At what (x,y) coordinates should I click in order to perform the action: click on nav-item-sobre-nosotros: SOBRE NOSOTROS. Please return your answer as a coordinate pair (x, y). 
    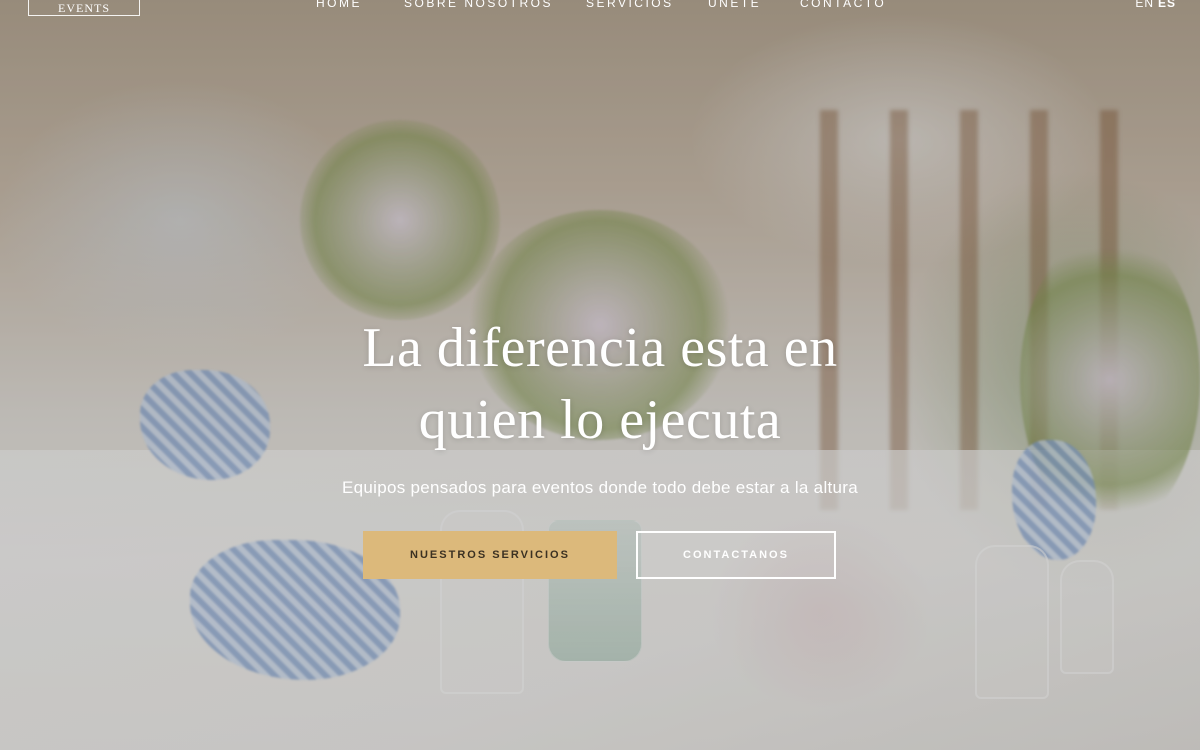
    Looking at the image, I should click on (478, 5).